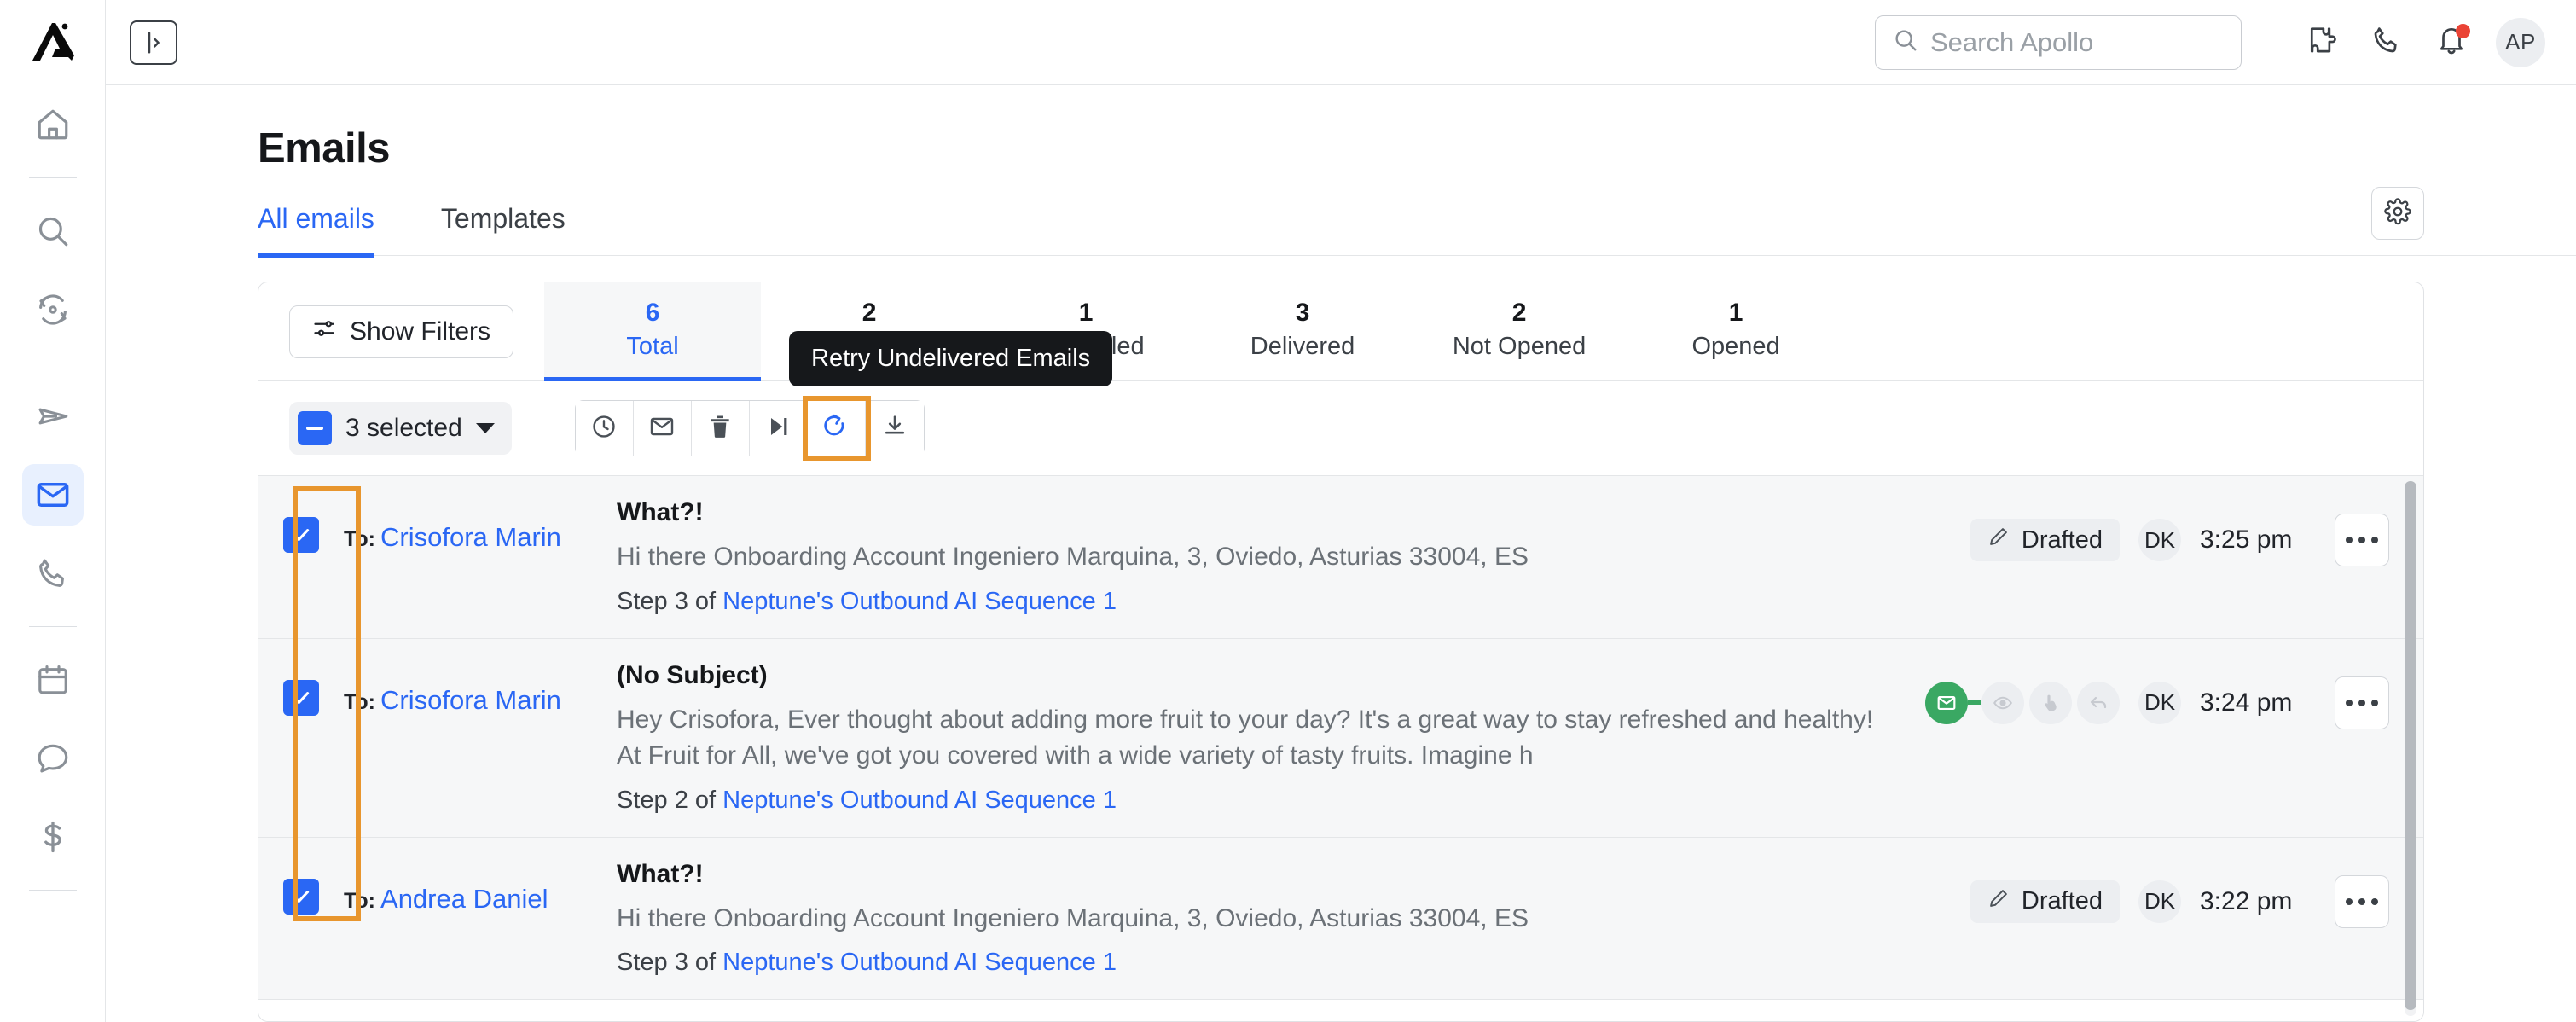 The image size is (2576, 1022). Describe the element at coordinates (1519, 346) in the screenshot. I see `stat-not-opened-label: Not Opened` at that location.